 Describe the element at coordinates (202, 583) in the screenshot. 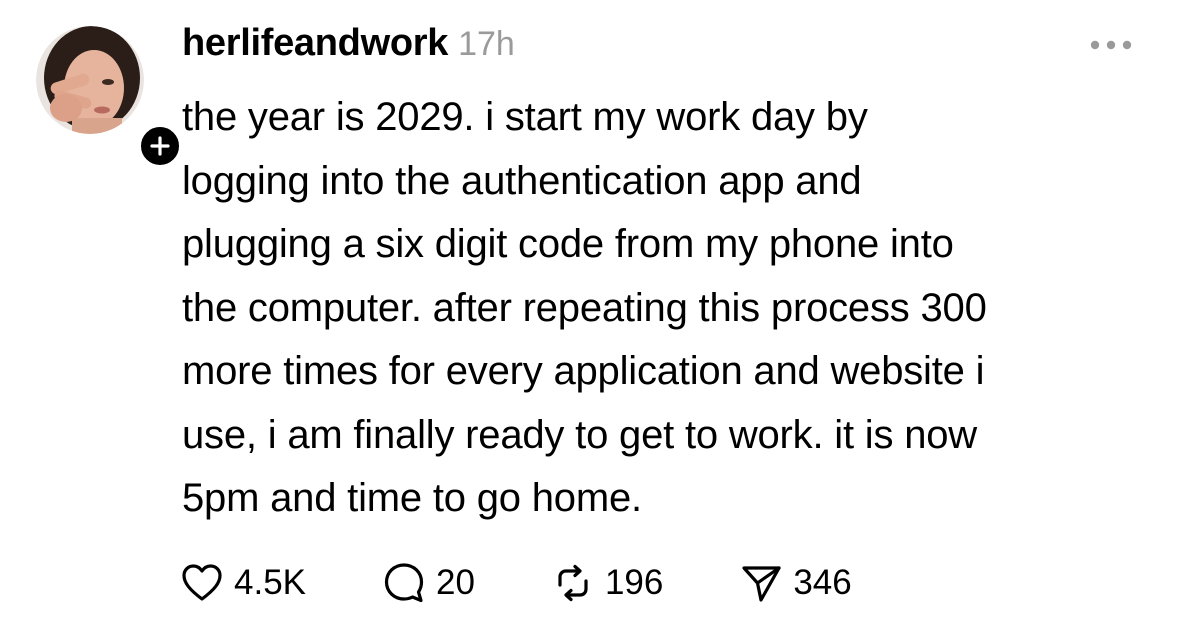

I see `heart-icon` at that location.